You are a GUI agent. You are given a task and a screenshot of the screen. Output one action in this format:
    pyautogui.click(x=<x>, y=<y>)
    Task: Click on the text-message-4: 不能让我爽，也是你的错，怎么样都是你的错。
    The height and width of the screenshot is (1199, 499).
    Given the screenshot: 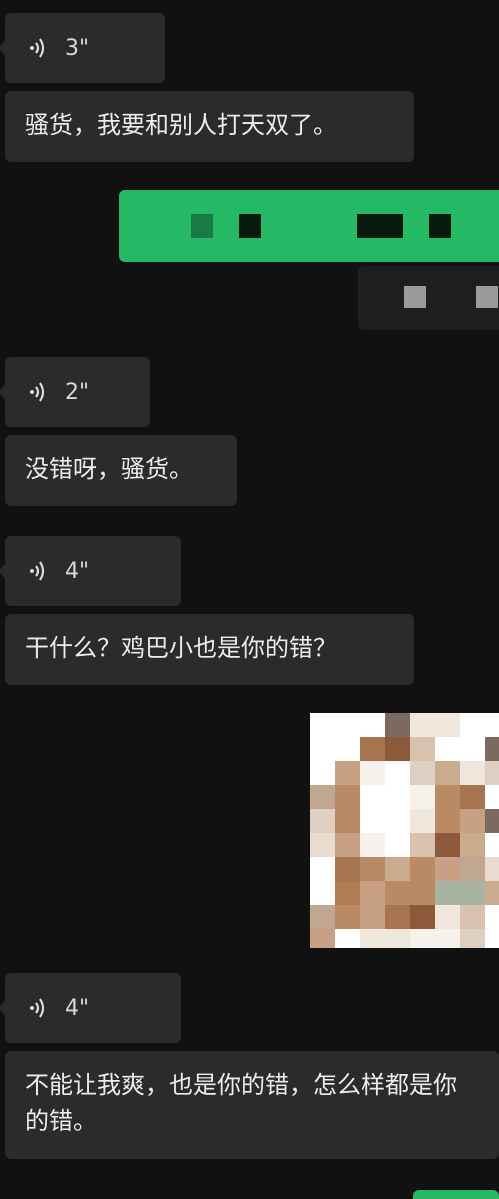 What is the action you would take?
    pyautogui.click(x=252, y=1105)
    